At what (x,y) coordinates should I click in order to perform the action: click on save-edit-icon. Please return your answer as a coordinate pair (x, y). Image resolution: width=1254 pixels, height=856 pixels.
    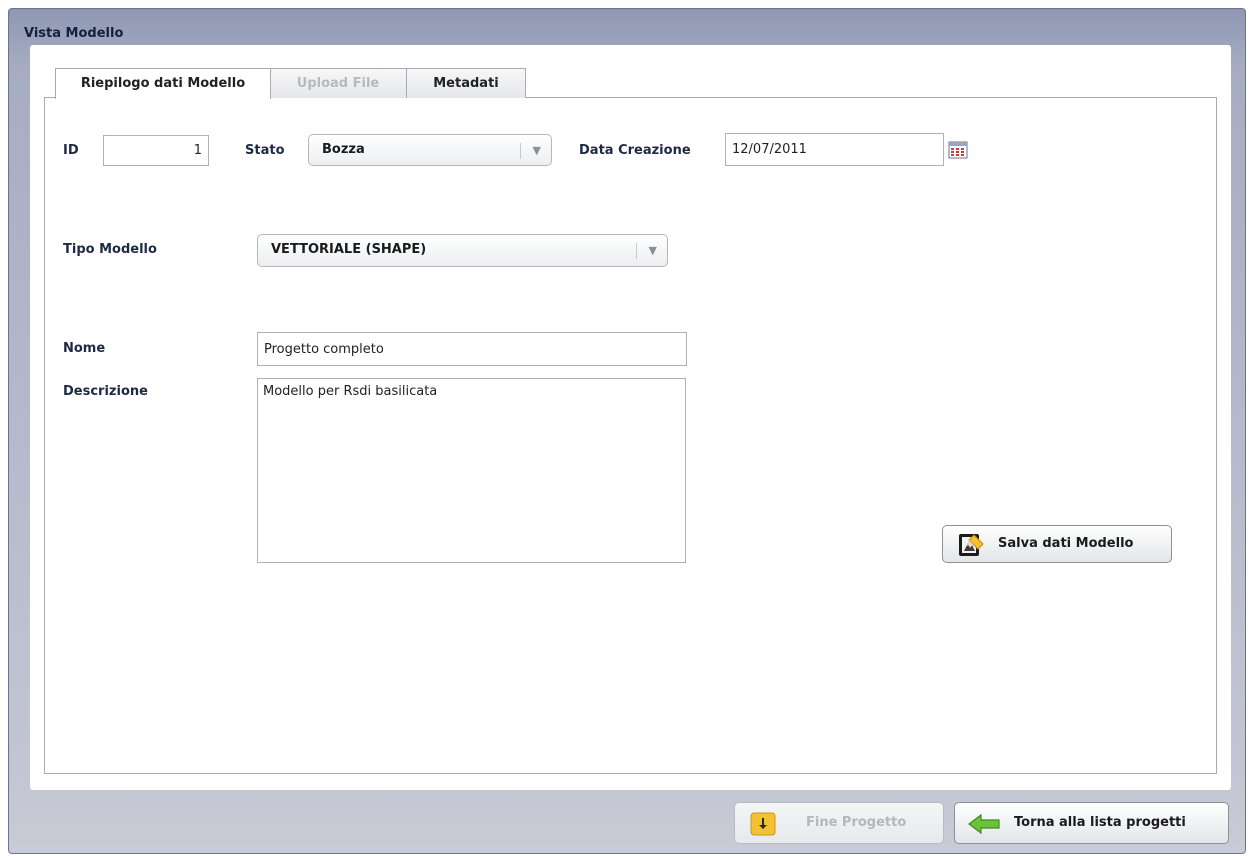
    Looking at the image, I should click on (971, 545).